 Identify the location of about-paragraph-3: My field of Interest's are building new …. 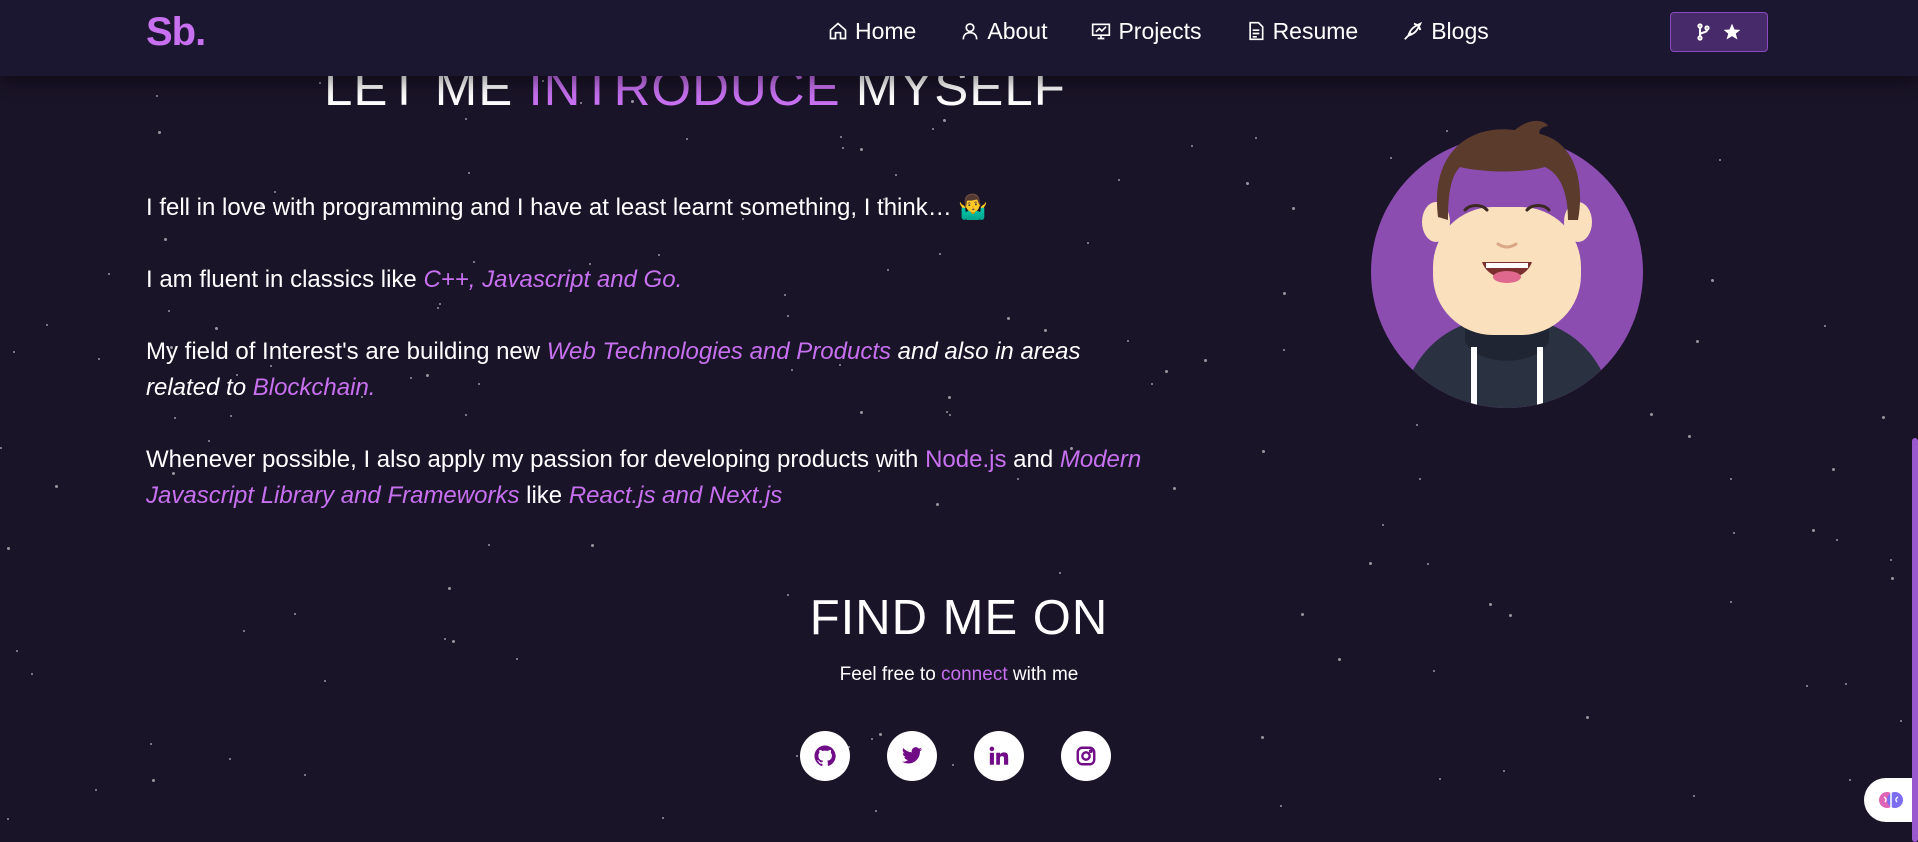
(646, 370).